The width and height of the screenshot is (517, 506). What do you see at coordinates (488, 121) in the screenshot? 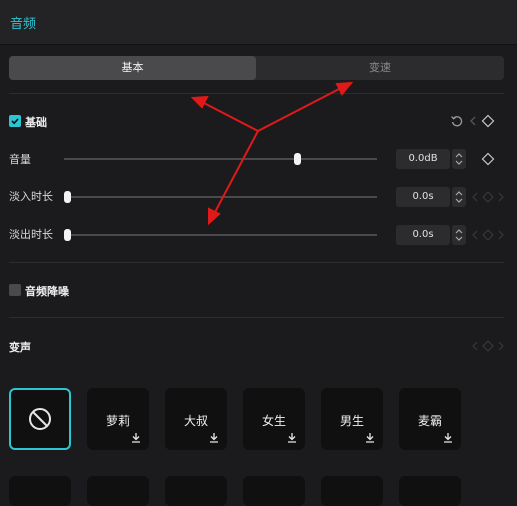
I see `keyframe-icon` at bounding box center [488, 121].